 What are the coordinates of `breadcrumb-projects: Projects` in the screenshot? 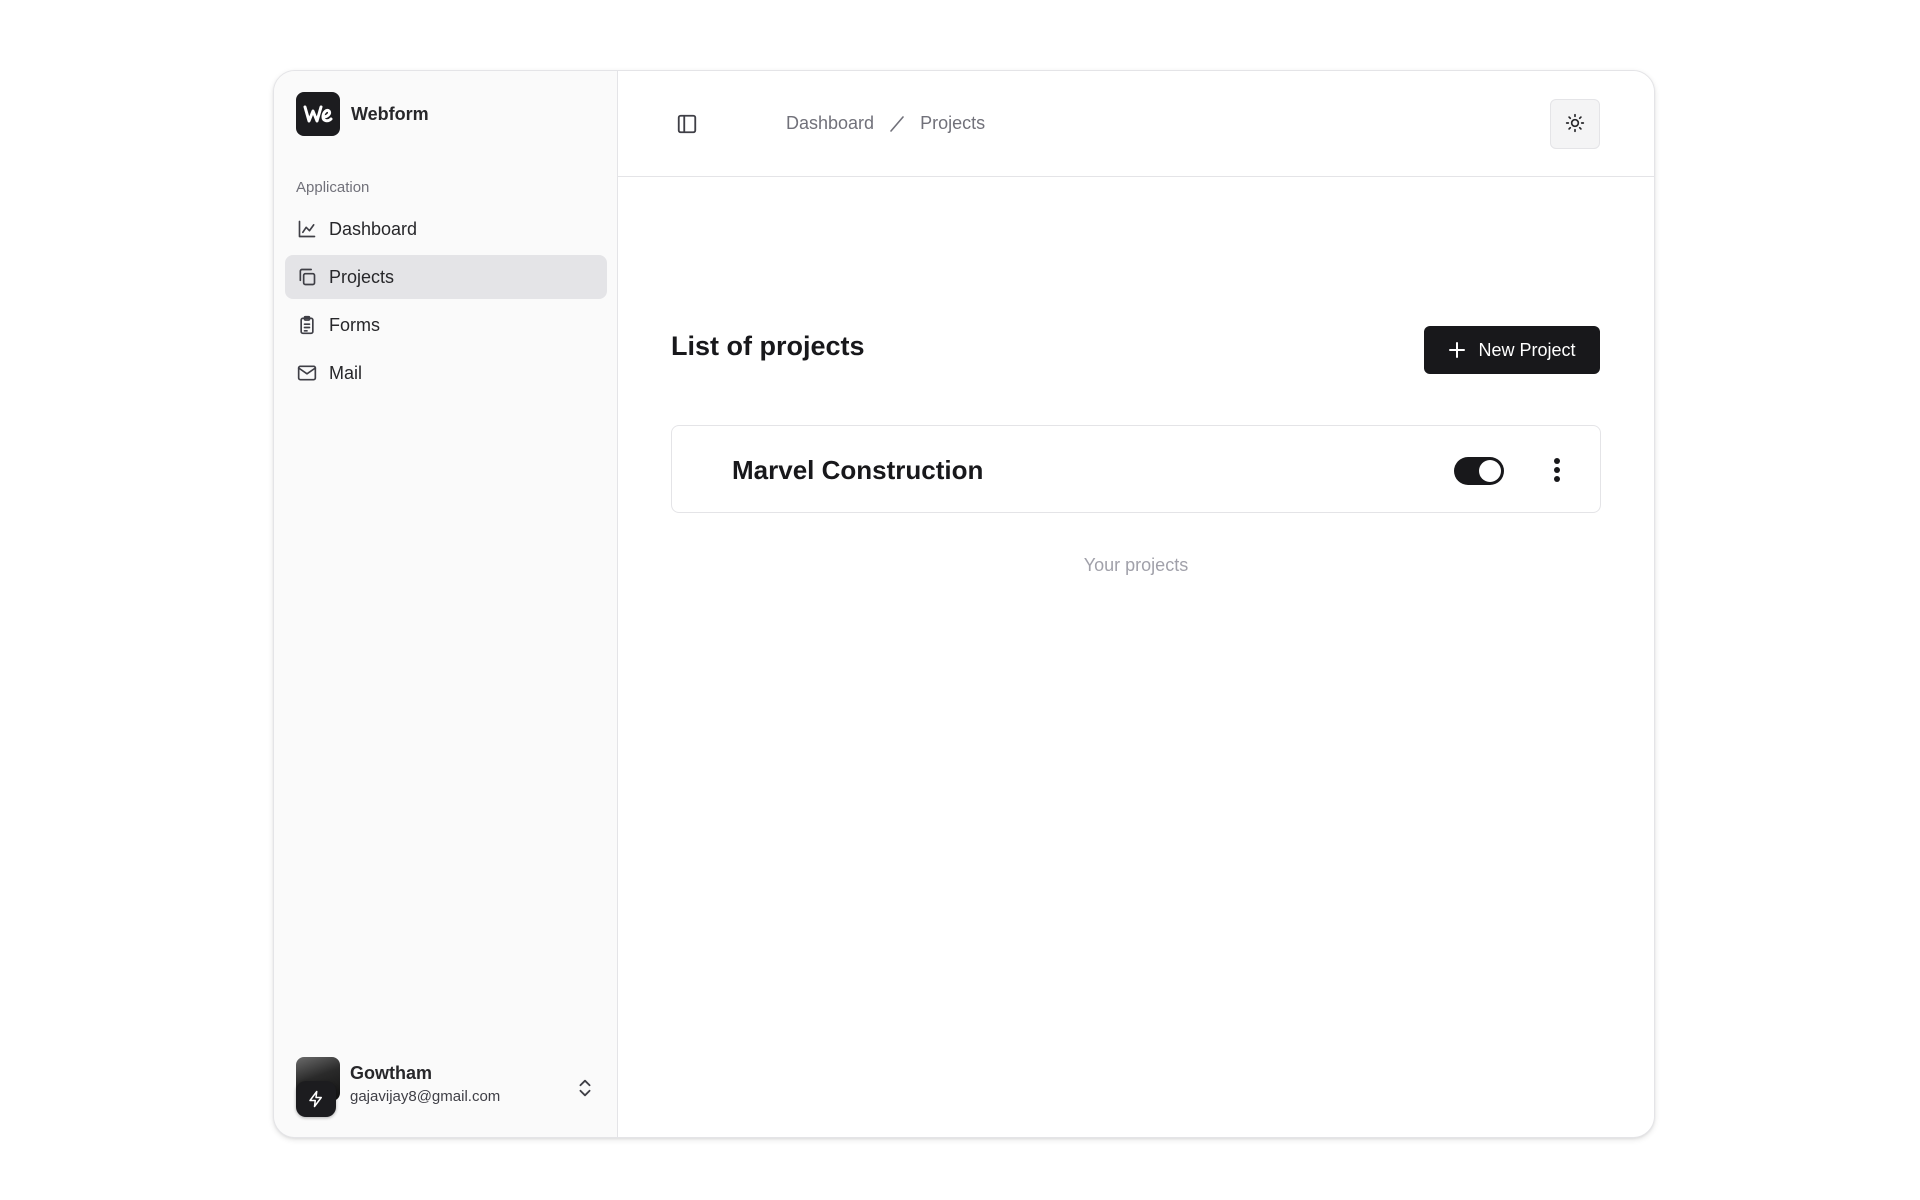 It's located at (952, 123).